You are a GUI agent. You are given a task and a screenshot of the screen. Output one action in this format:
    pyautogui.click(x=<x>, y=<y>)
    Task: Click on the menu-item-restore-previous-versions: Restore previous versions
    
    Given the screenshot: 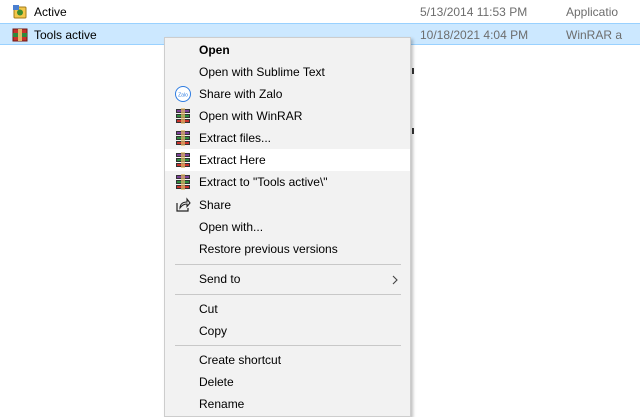 What is the action you would take?
    pyautogui.click(x=287, y=249)
    